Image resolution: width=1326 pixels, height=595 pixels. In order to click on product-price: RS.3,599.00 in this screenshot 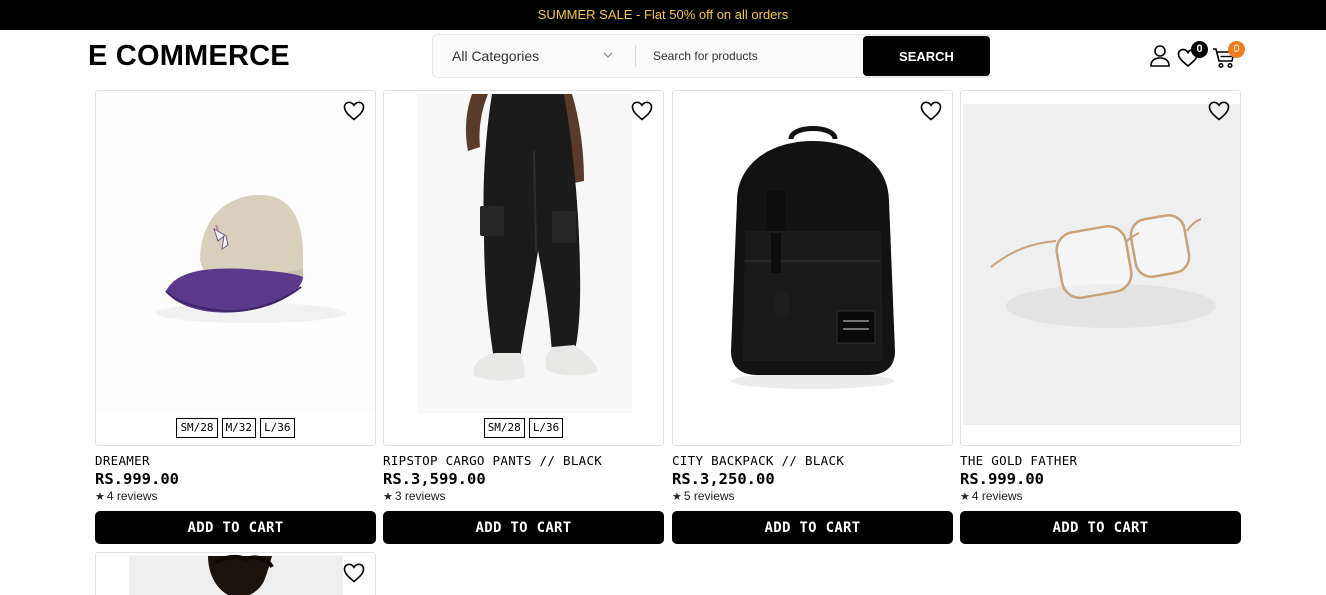, I will do `click(434, 479)`.